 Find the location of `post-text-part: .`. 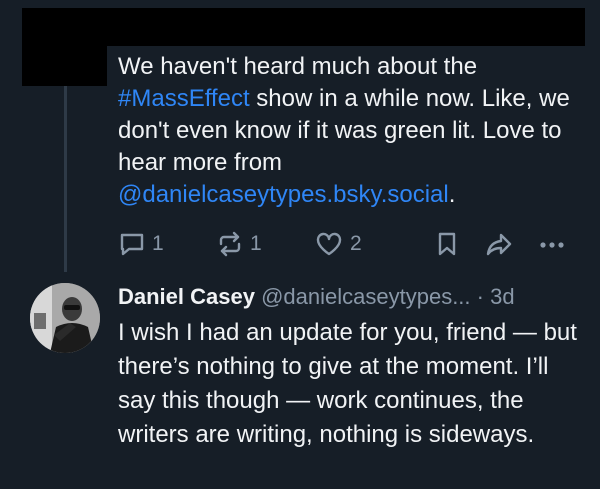

post-text-part: . is located at coordinates (452, 194).